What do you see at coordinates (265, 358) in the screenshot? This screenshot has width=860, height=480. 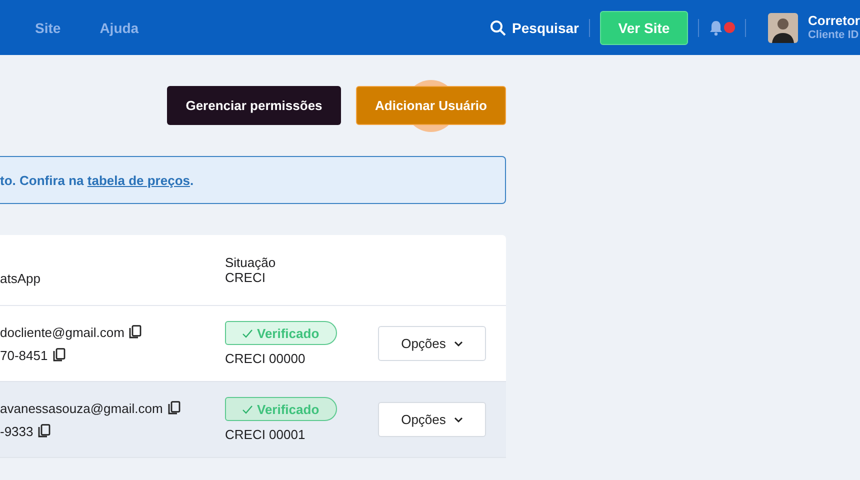 I see `creci-text: CRECI 00000` at bounding box center [265, 358].